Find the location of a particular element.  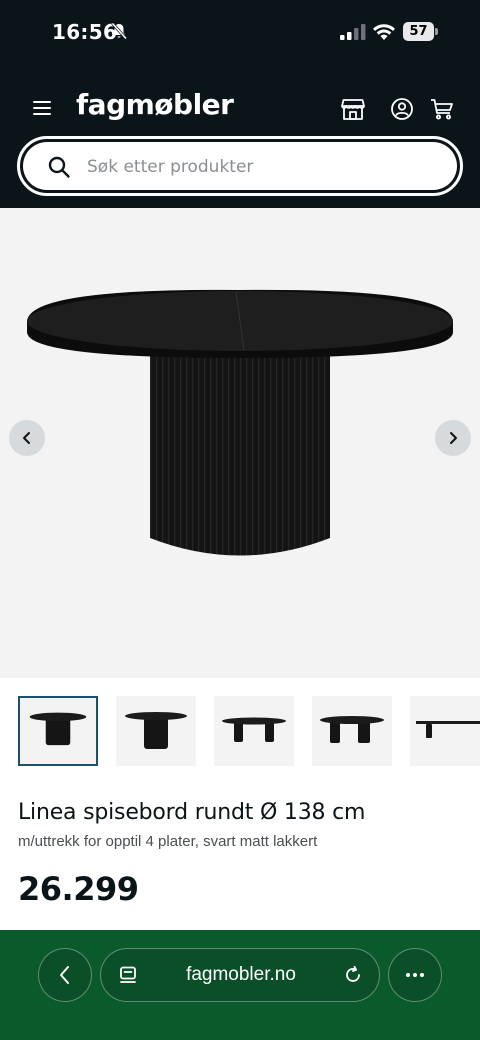

cart-icon is located at coordinates (442, 109).